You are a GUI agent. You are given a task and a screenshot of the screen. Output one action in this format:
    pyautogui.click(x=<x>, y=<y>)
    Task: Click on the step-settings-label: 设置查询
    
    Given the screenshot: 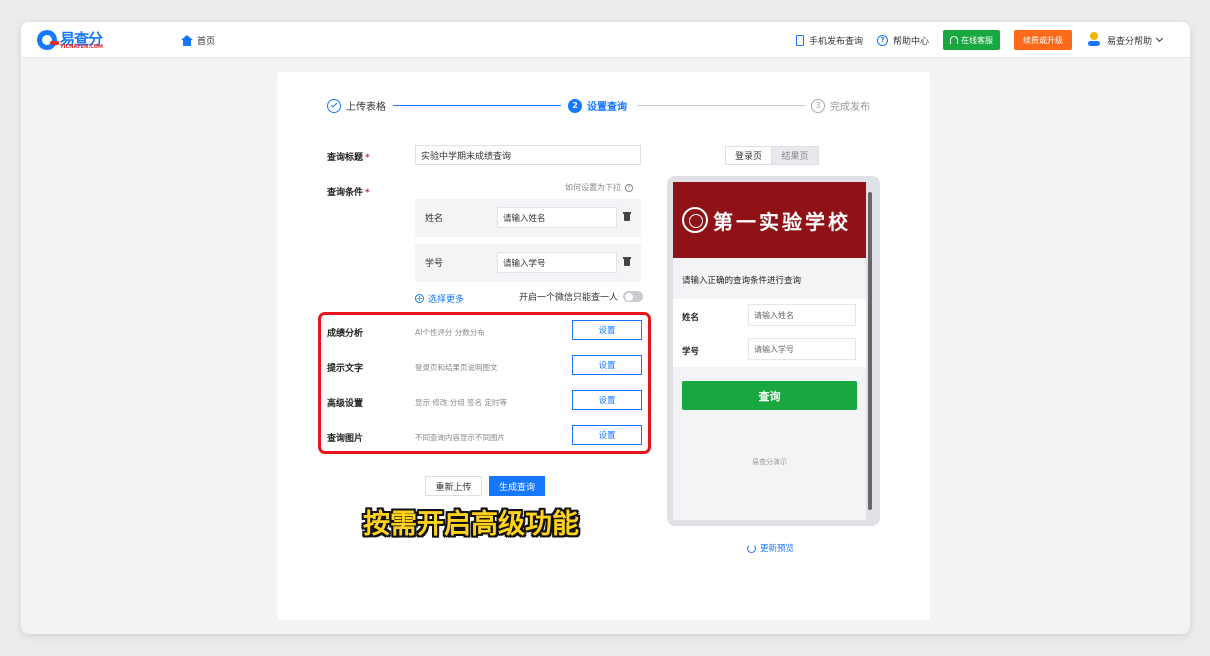 What is the action you would take?
    pyautogui.click(x=607, y=107)
    